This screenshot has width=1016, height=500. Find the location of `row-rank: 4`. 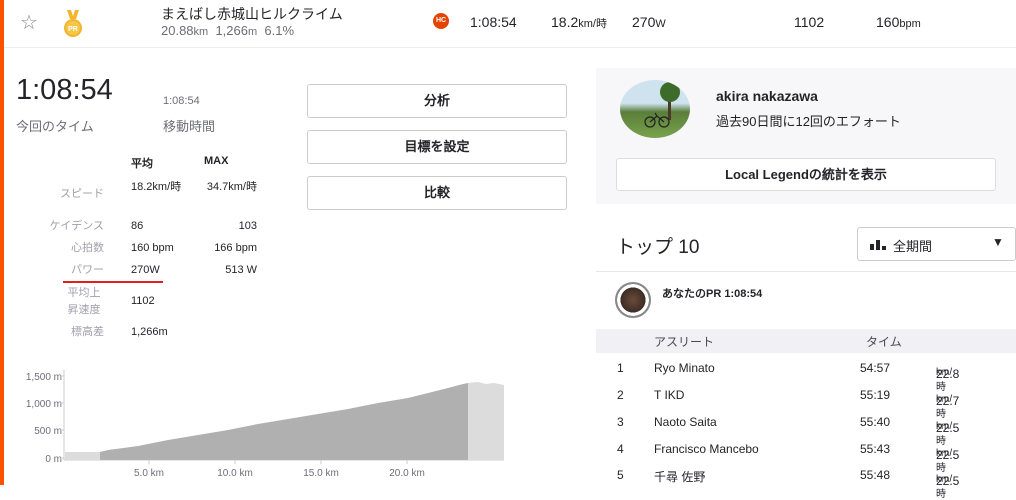

row-rank: 4 is located at coordinates (620, 449).